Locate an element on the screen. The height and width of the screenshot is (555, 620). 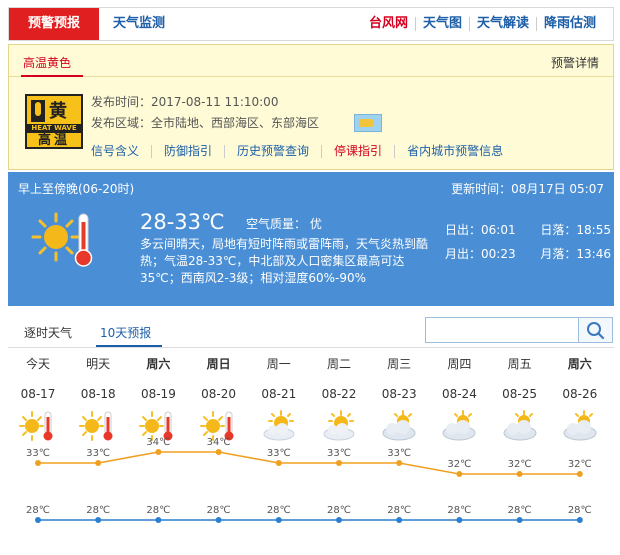
forecast-date: 08-17 is located at coordinates (38, 394).